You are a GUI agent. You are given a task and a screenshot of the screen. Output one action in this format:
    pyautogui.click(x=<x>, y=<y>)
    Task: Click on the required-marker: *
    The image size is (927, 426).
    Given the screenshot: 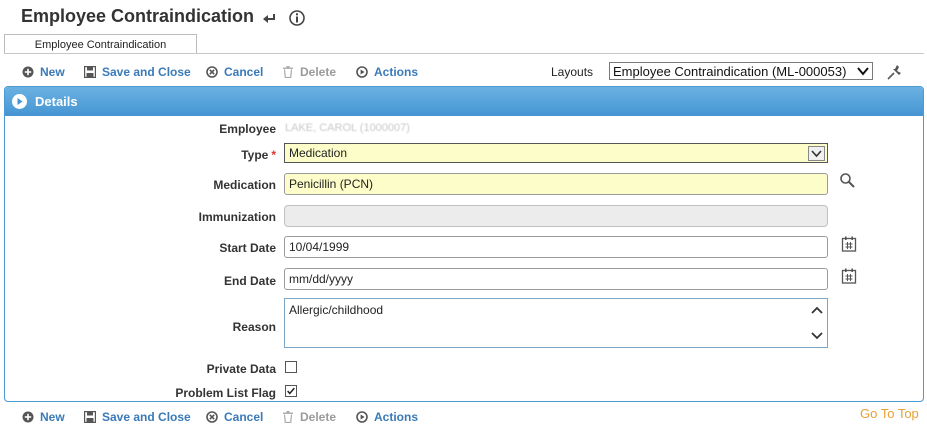 What is the action you would take?
    pyautogui.click(x=273, y=155)
    